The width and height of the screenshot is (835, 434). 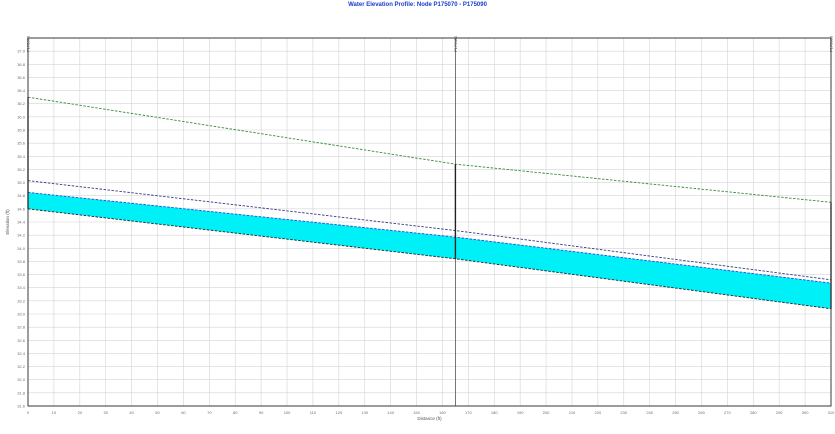 What do you see at coordinates (779, 412) in the screenshot?
I see `x-tick-label: 290` at bounding box center [779, 412].